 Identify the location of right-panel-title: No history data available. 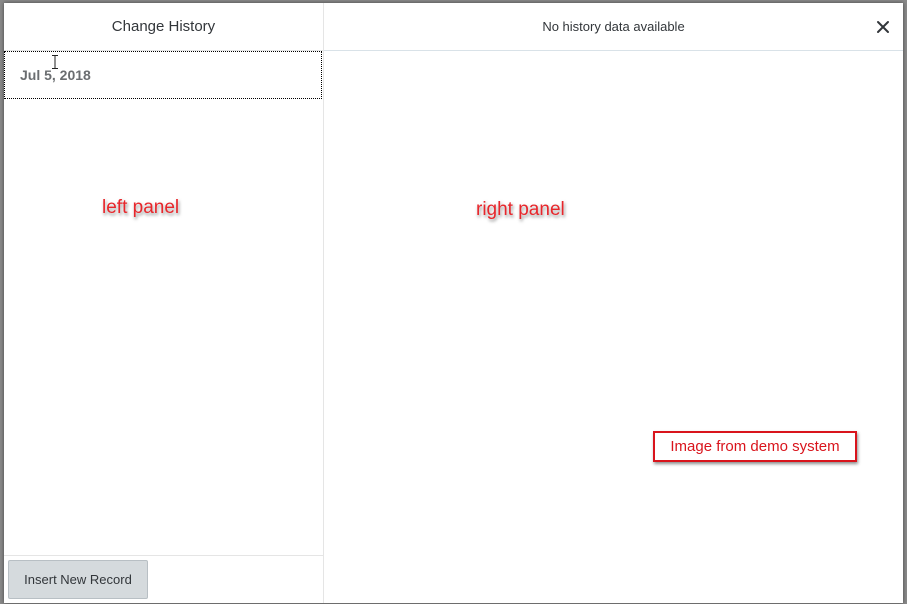
(613, 26).